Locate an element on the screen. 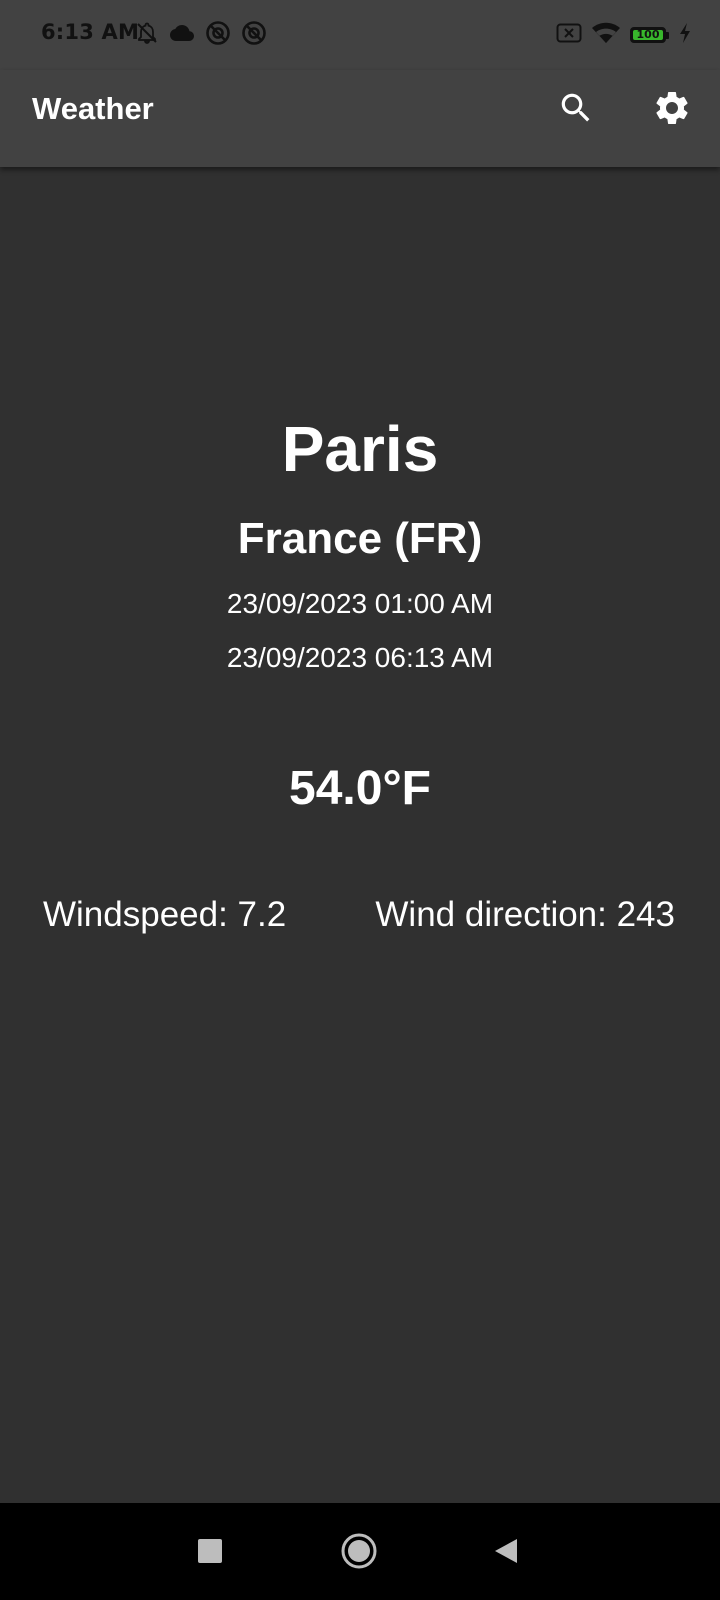 The width and height of the screenshot is (720, 1600). search-button is located at coordinates (576, 110).